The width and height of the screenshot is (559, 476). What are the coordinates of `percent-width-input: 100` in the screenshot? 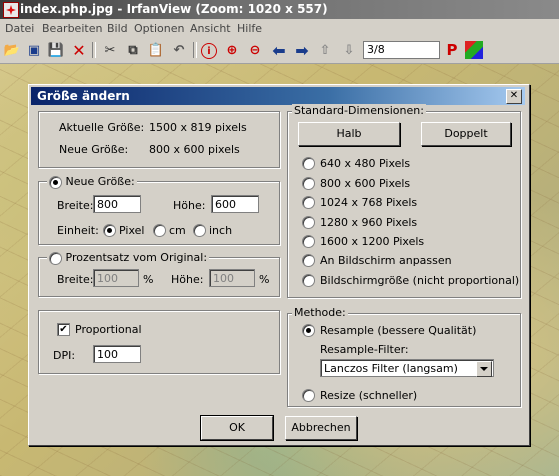 It's located at (116, 278).